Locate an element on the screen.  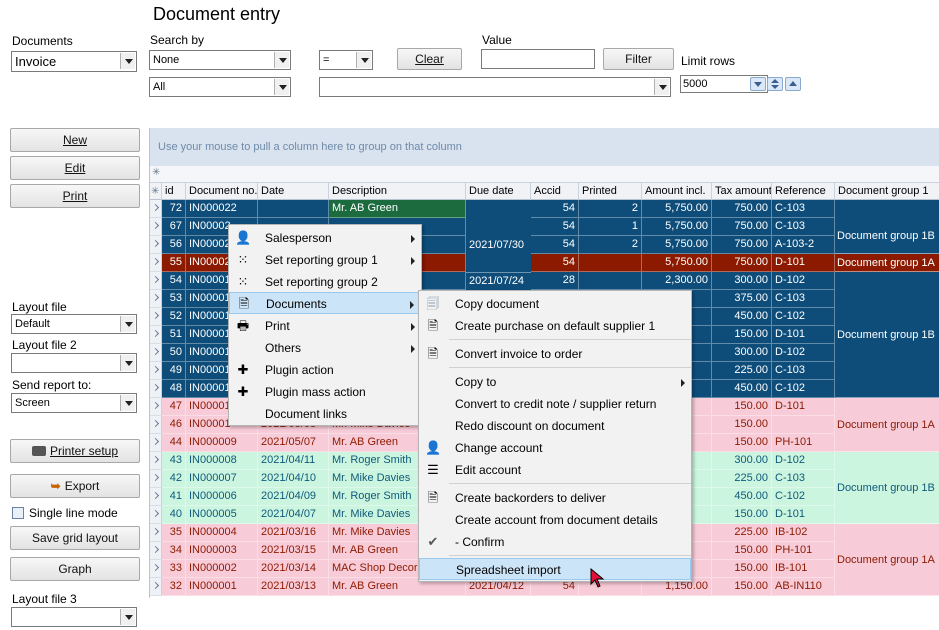
new-button: New is located at coordinates (75, 140).